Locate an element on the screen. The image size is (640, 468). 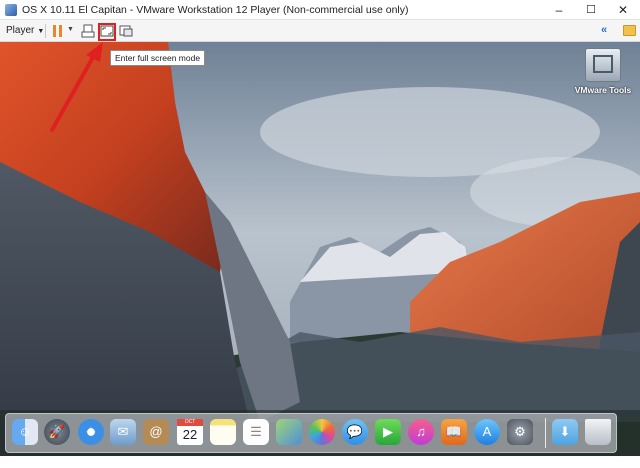
trash-icon is located at coordinates (598, 432).